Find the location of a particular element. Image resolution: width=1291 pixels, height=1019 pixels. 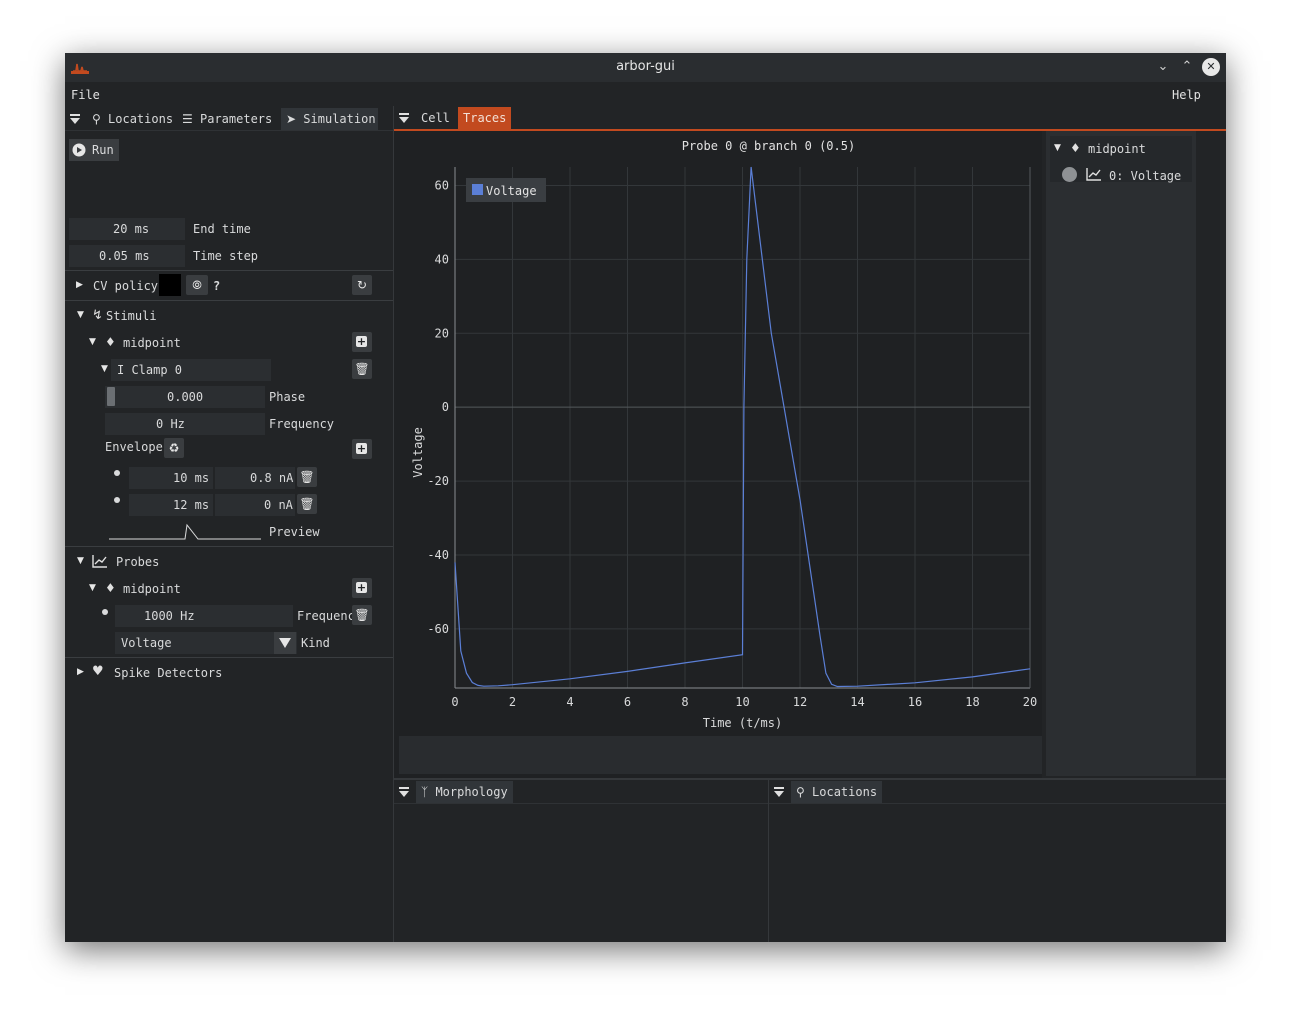

x-tick-label: 4 is located at coordinates (569, 702).